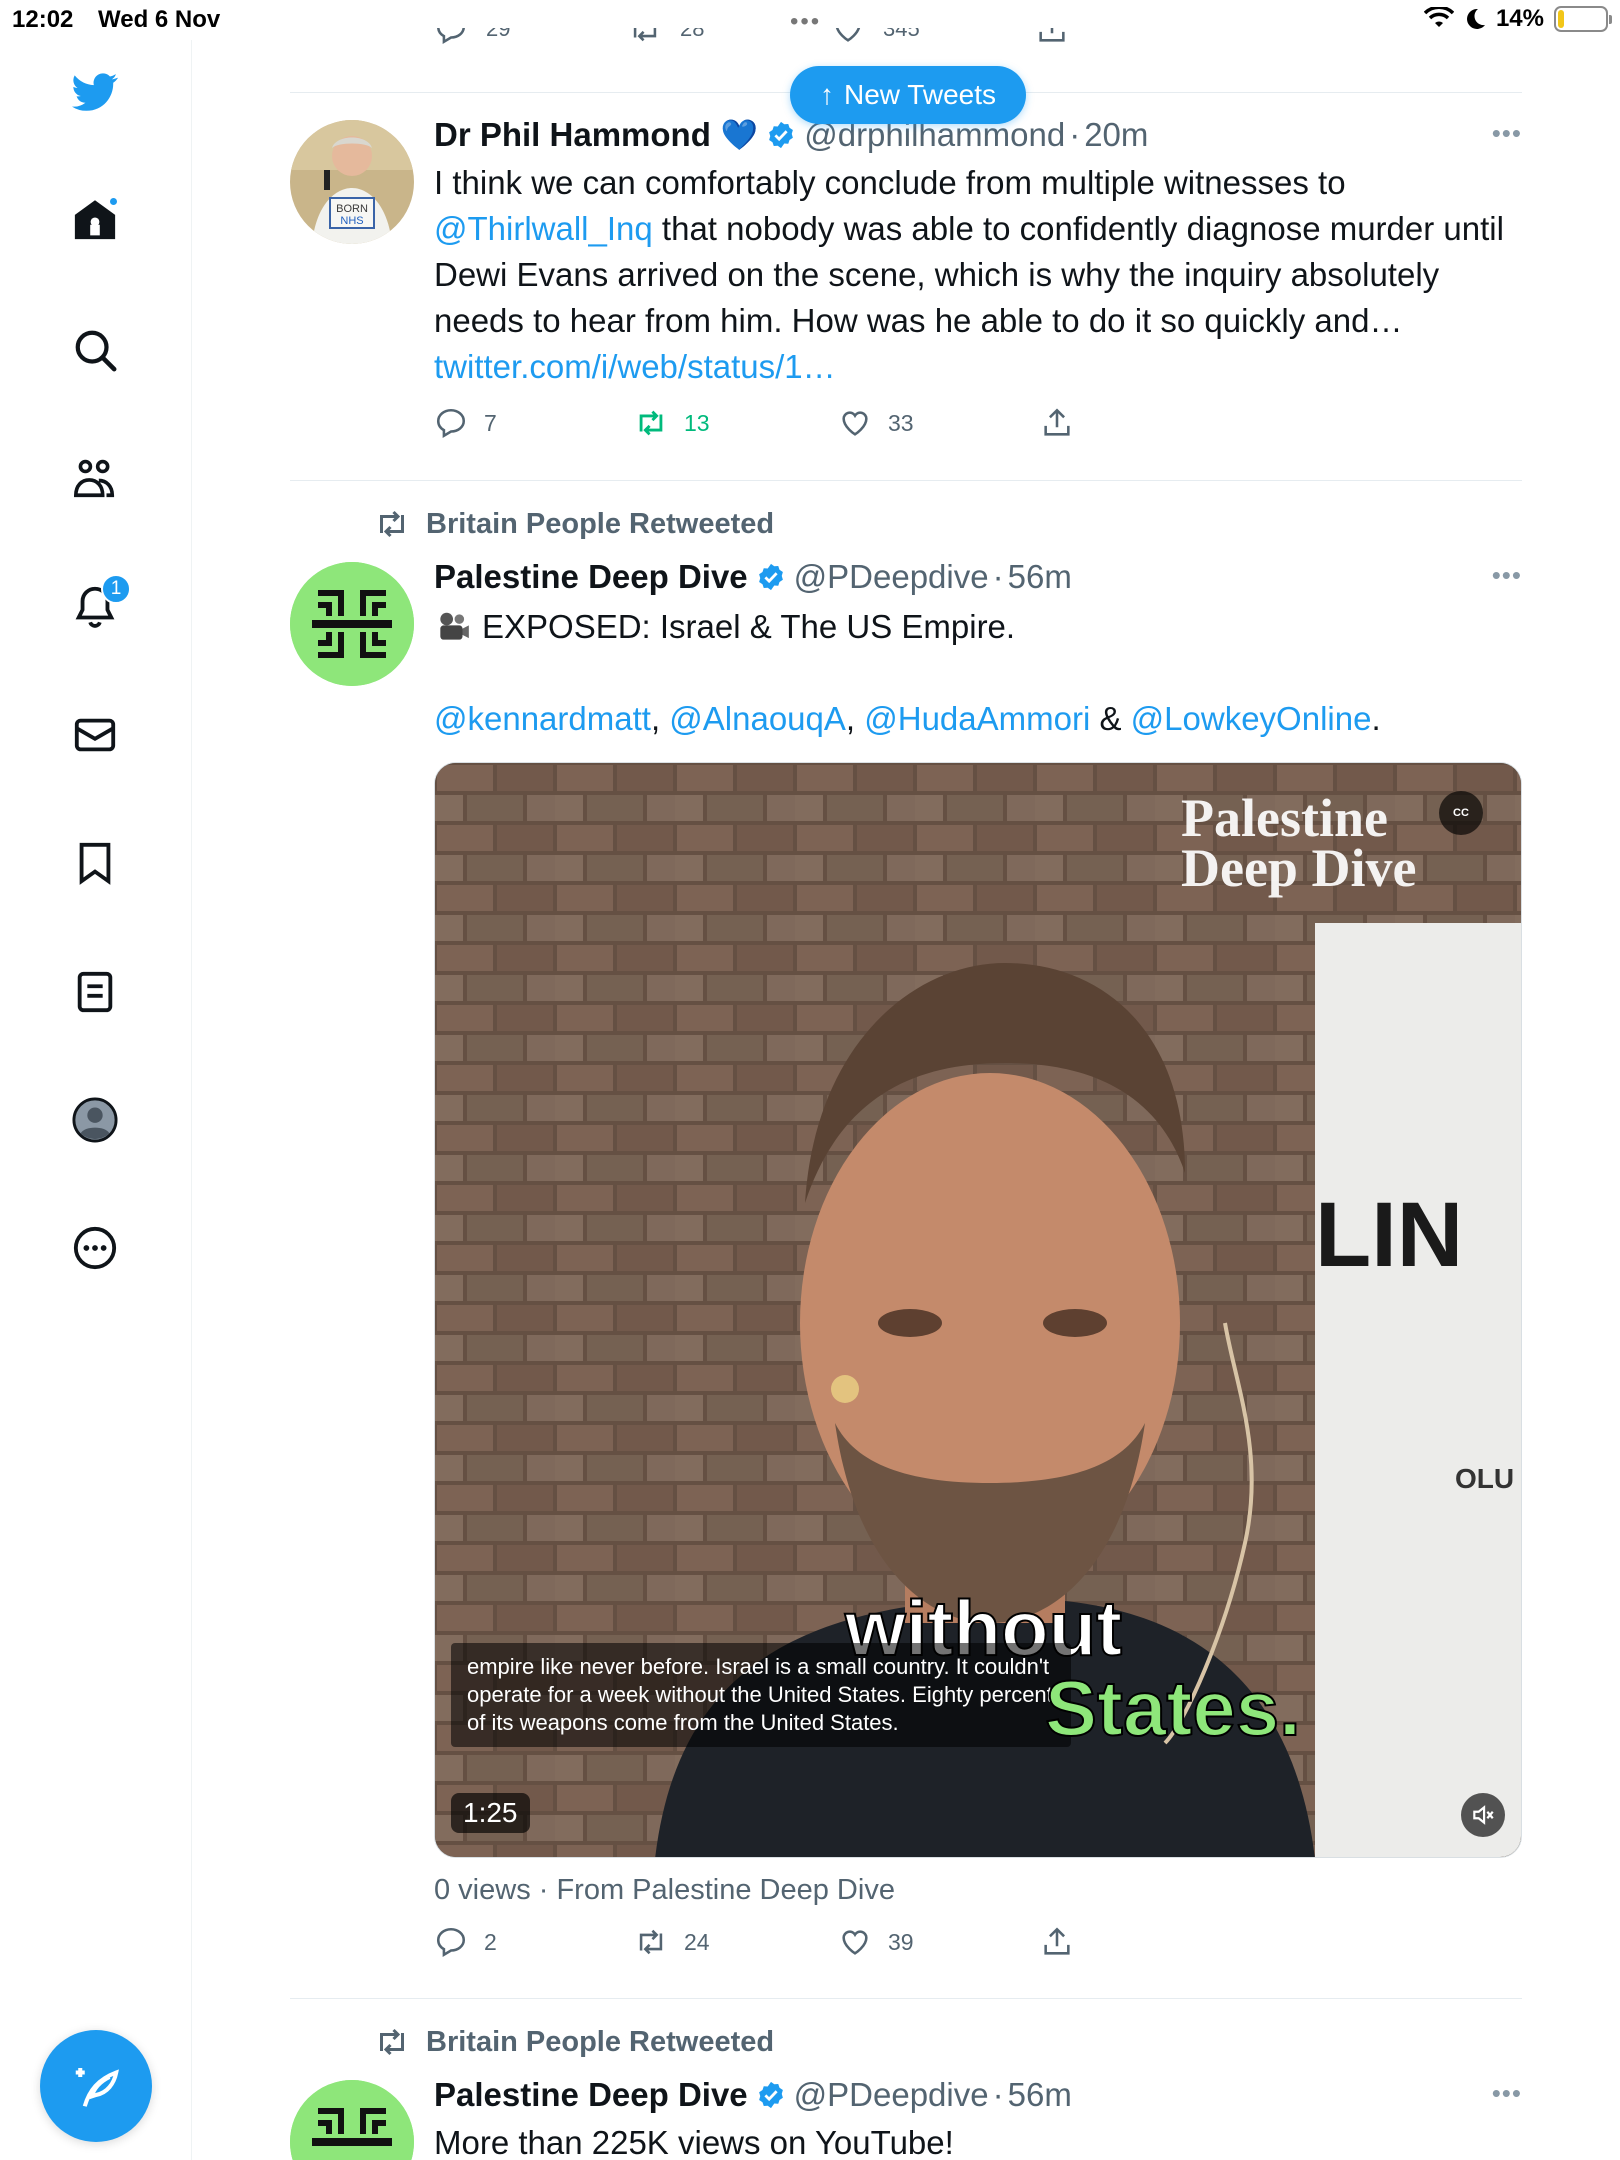 This screenshot has width=1620, height=2160. What do you see at coordinates (876, 423) in the screenshot?
I see `like-button: 33` at bounding box center [876, 423].